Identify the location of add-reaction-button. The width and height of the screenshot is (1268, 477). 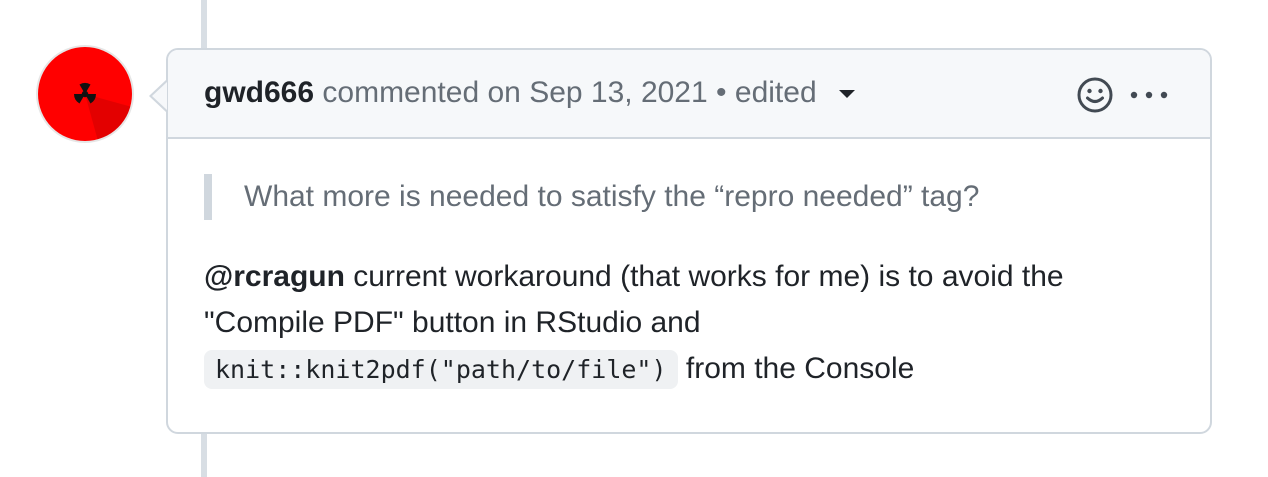
(1095, 95).